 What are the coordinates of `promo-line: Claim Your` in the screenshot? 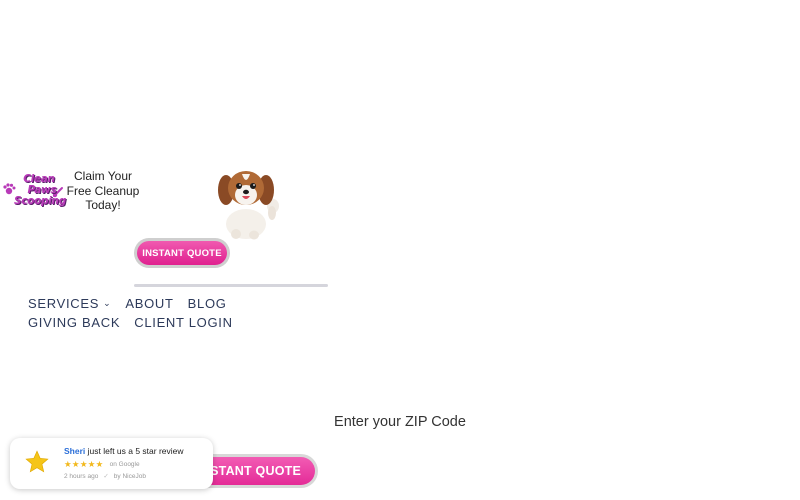 It's located at (103, 176).